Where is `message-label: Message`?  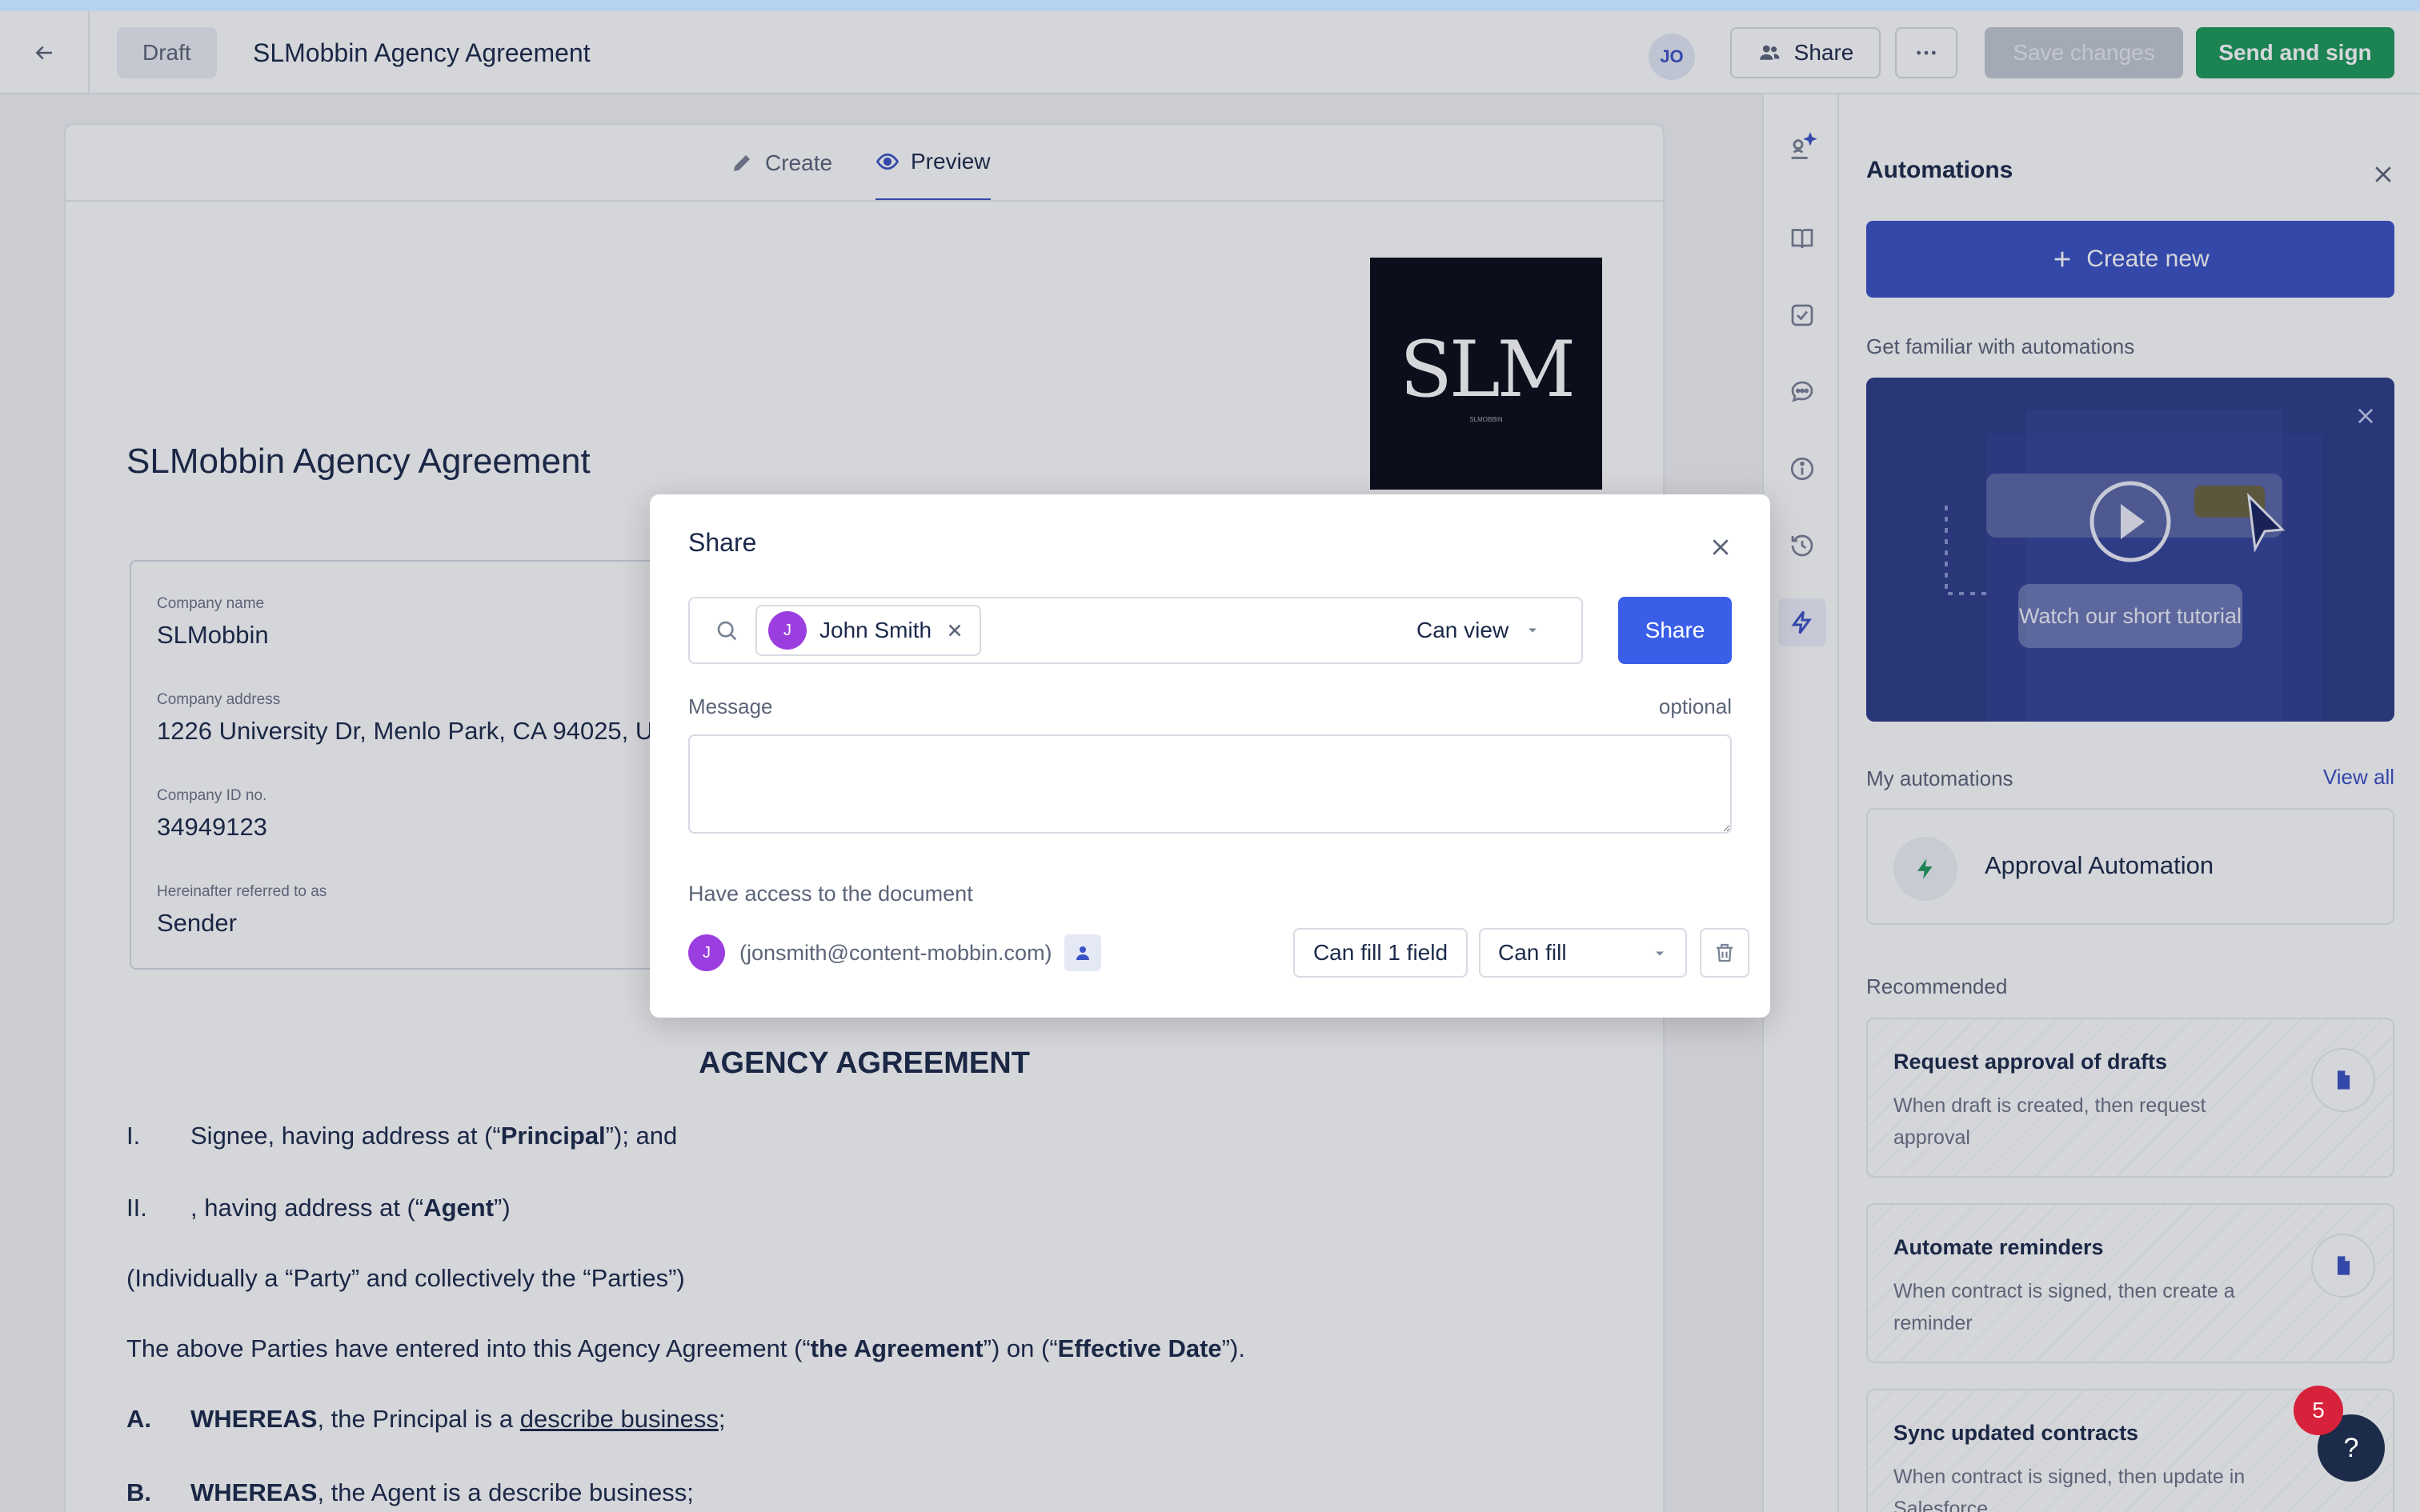
message-label: Message is located at coordinates (730, 706).